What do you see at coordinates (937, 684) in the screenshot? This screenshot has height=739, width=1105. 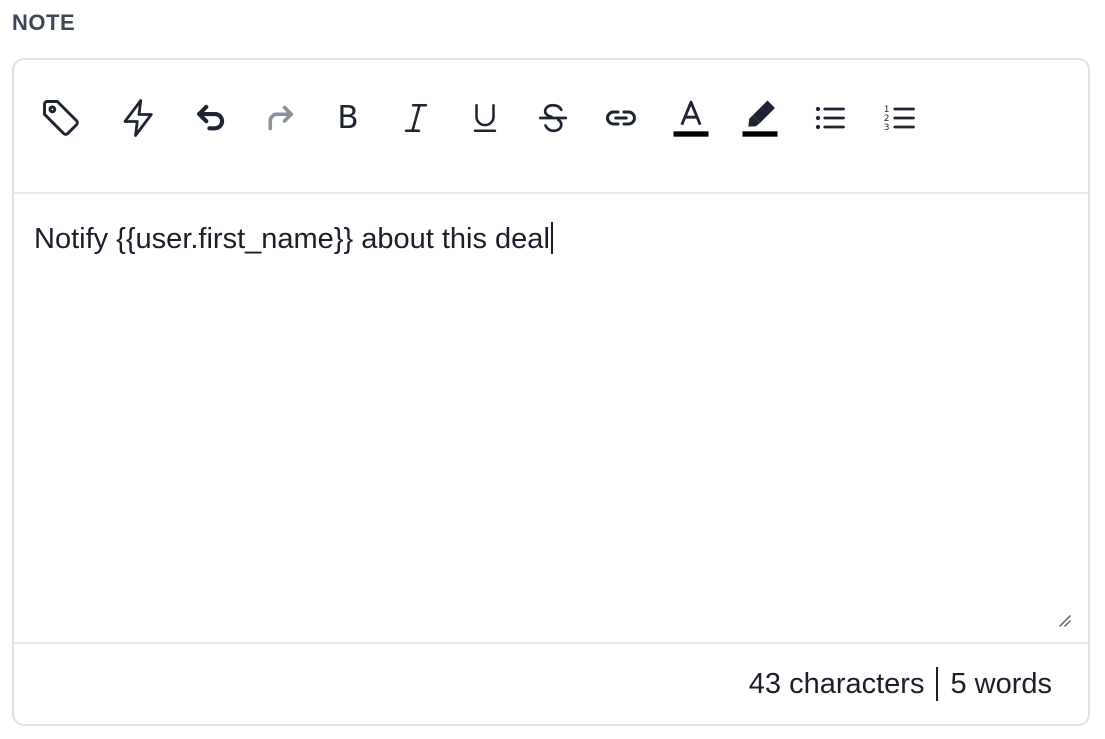 I see `count-separator` at bounding box center [937, 684].